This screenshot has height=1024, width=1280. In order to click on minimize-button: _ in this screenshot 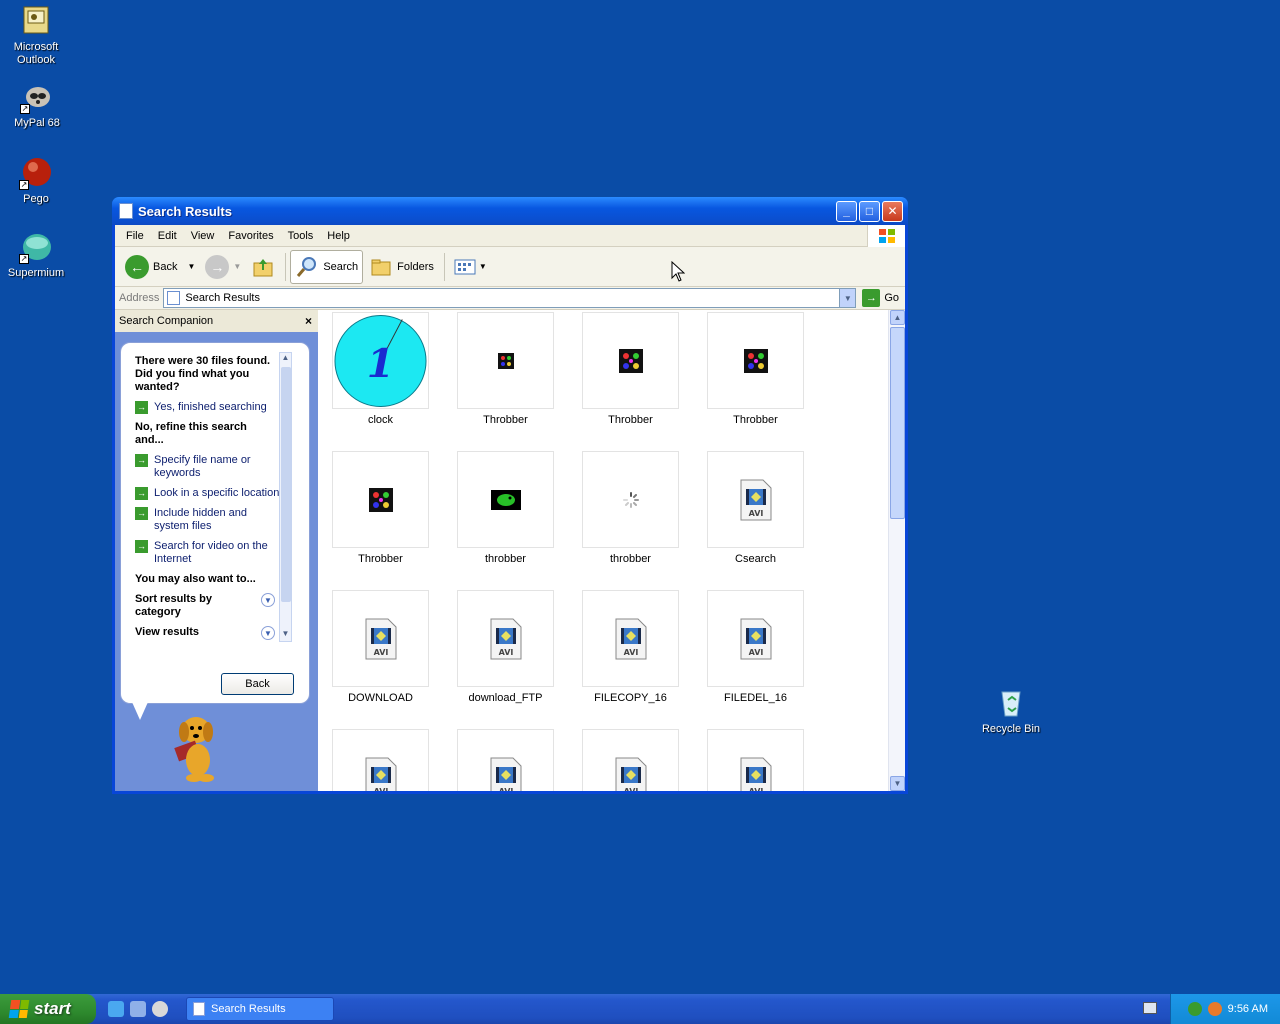, I will do `click(846, 211)`.